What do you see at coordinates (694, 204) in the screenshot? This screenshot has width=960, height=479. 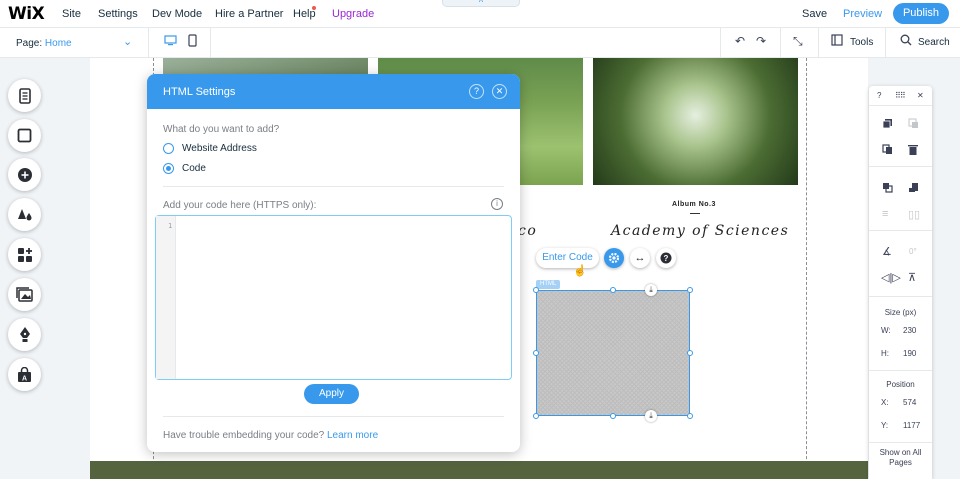 I see `album-label: Album No.3` at bounding box center [694, 204].